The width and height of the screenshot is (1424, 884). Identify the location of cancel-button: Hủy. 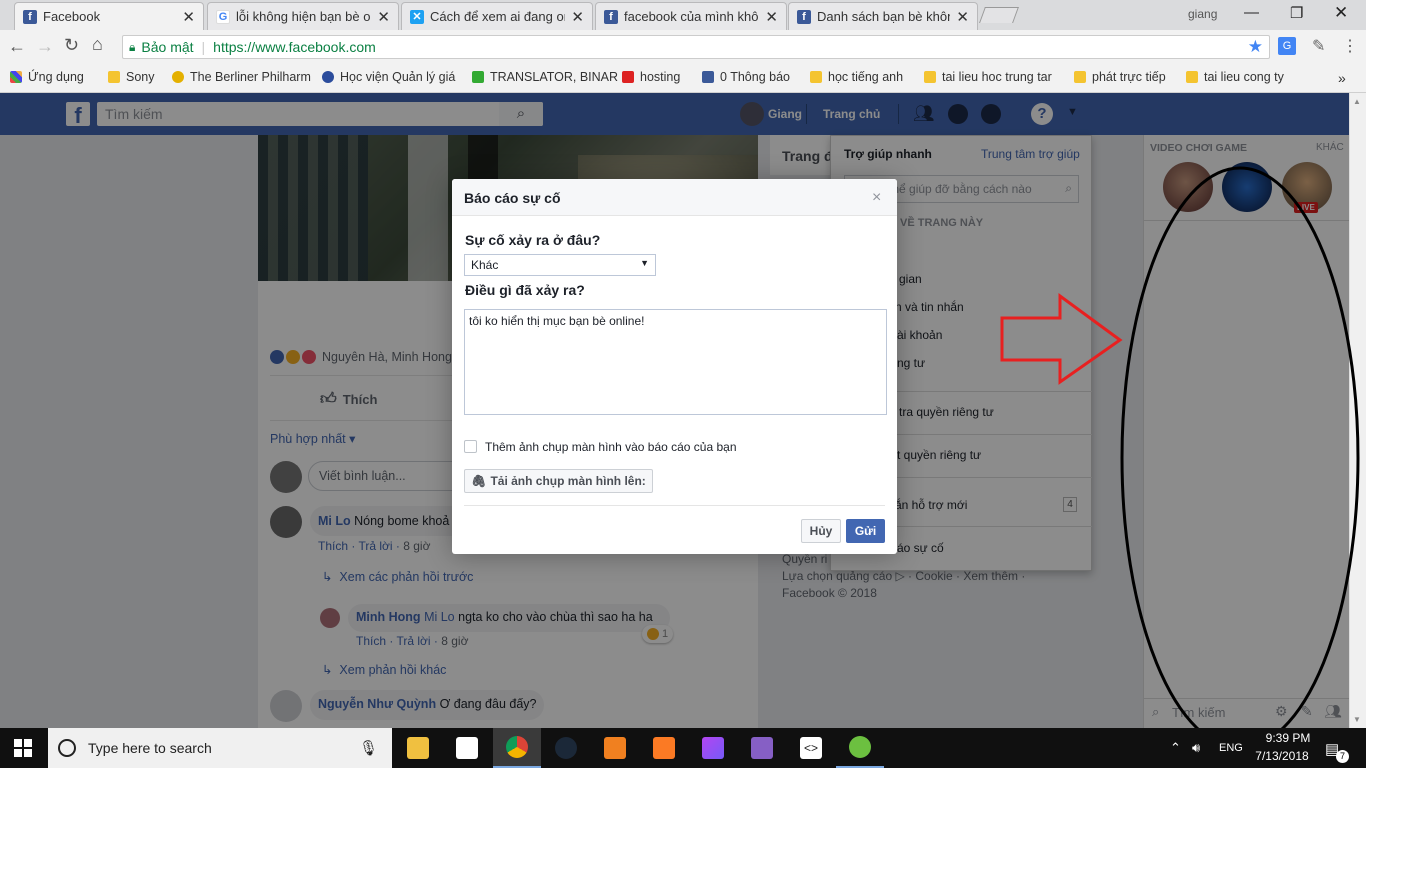
(821, 531).